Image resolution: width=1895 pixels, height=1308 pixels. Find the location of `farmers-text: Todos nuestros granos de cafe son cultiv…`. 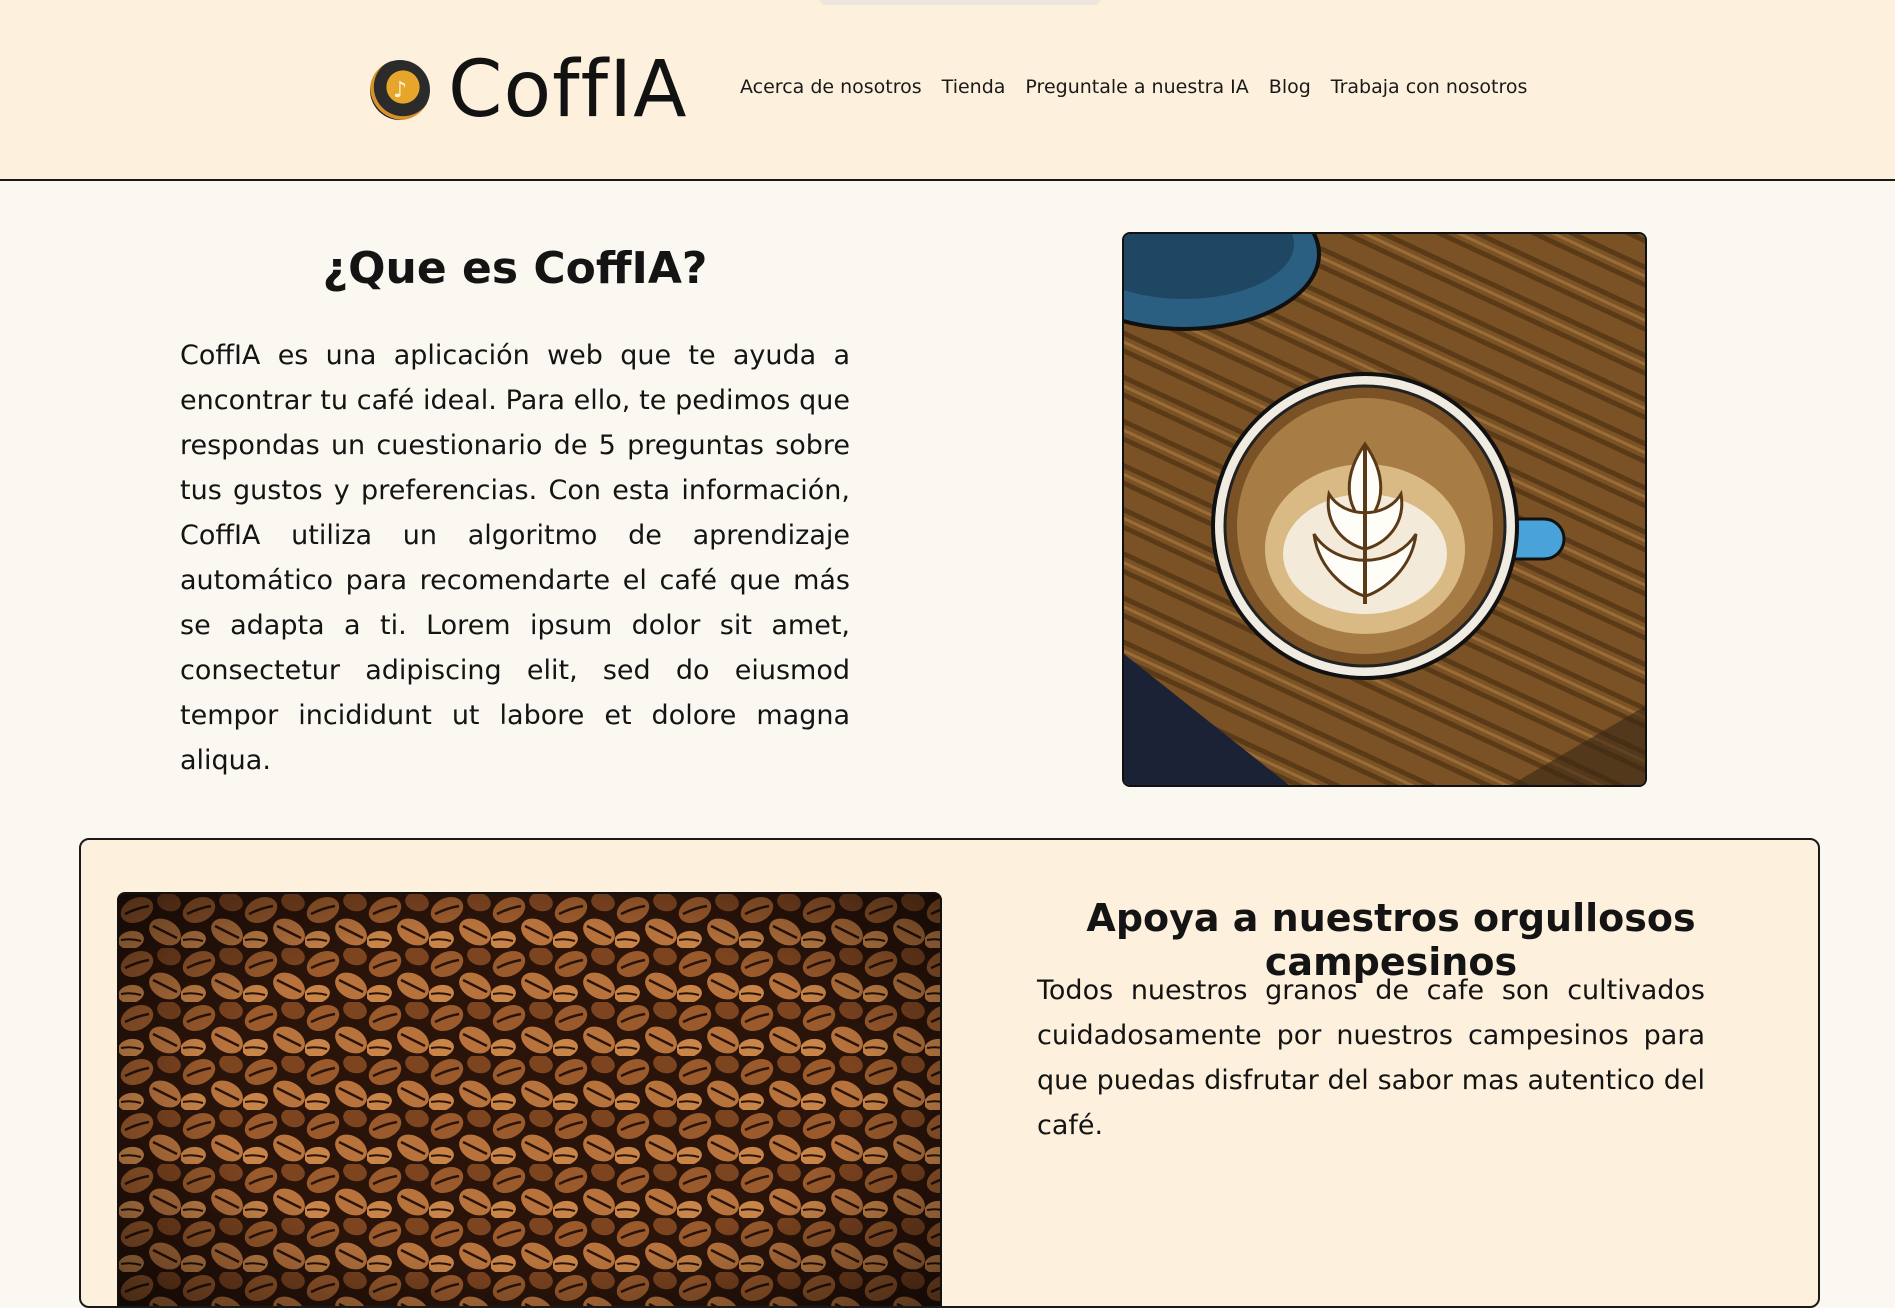

farmers-text: Todos nuestros granos de cafe son cultiv… is located at coordinates (1371, 1058).